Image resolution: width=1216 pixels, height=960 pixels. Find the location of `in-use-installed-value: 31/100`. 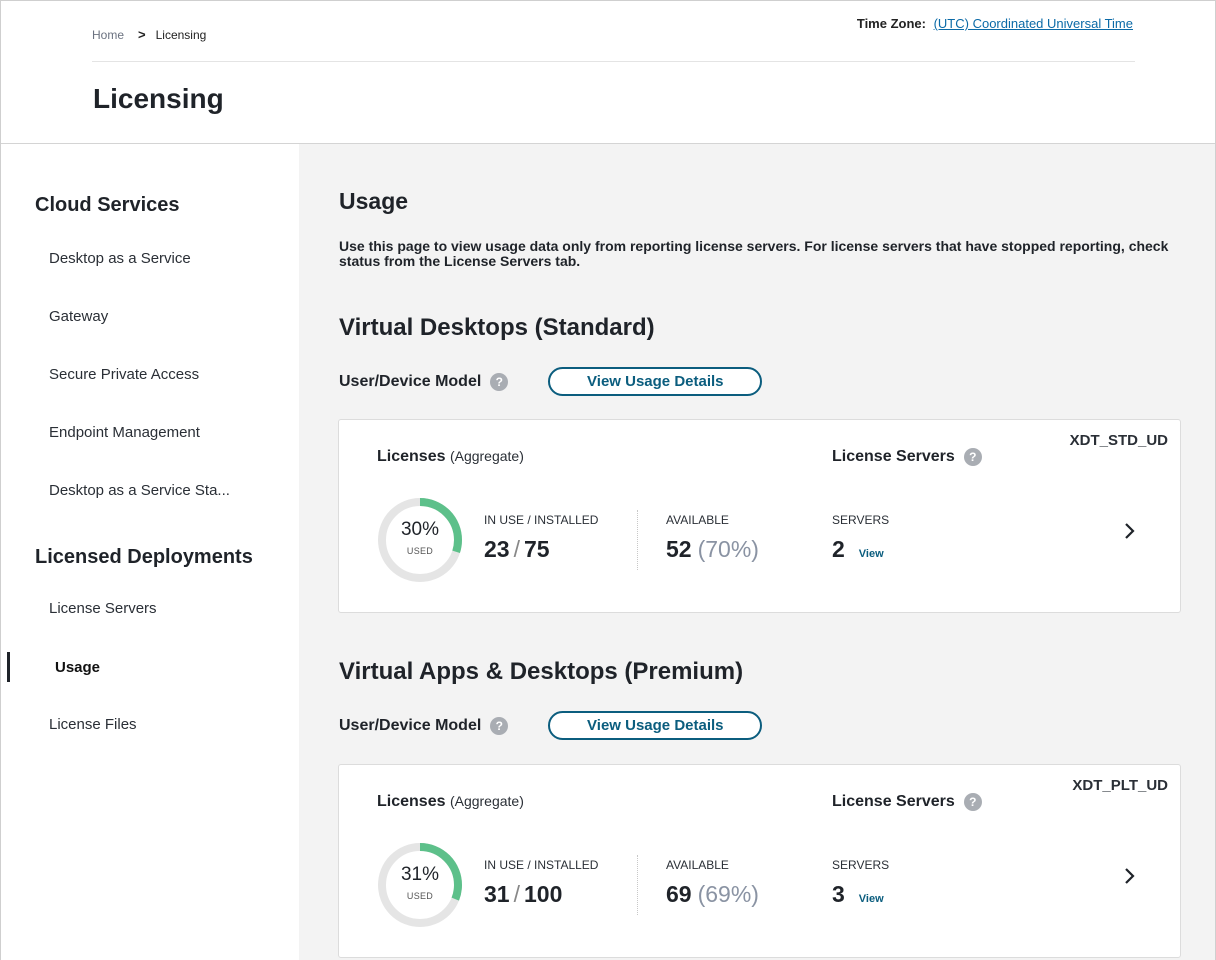

in-use-installed-value: 31/100 is located at coordinates (523, 894).